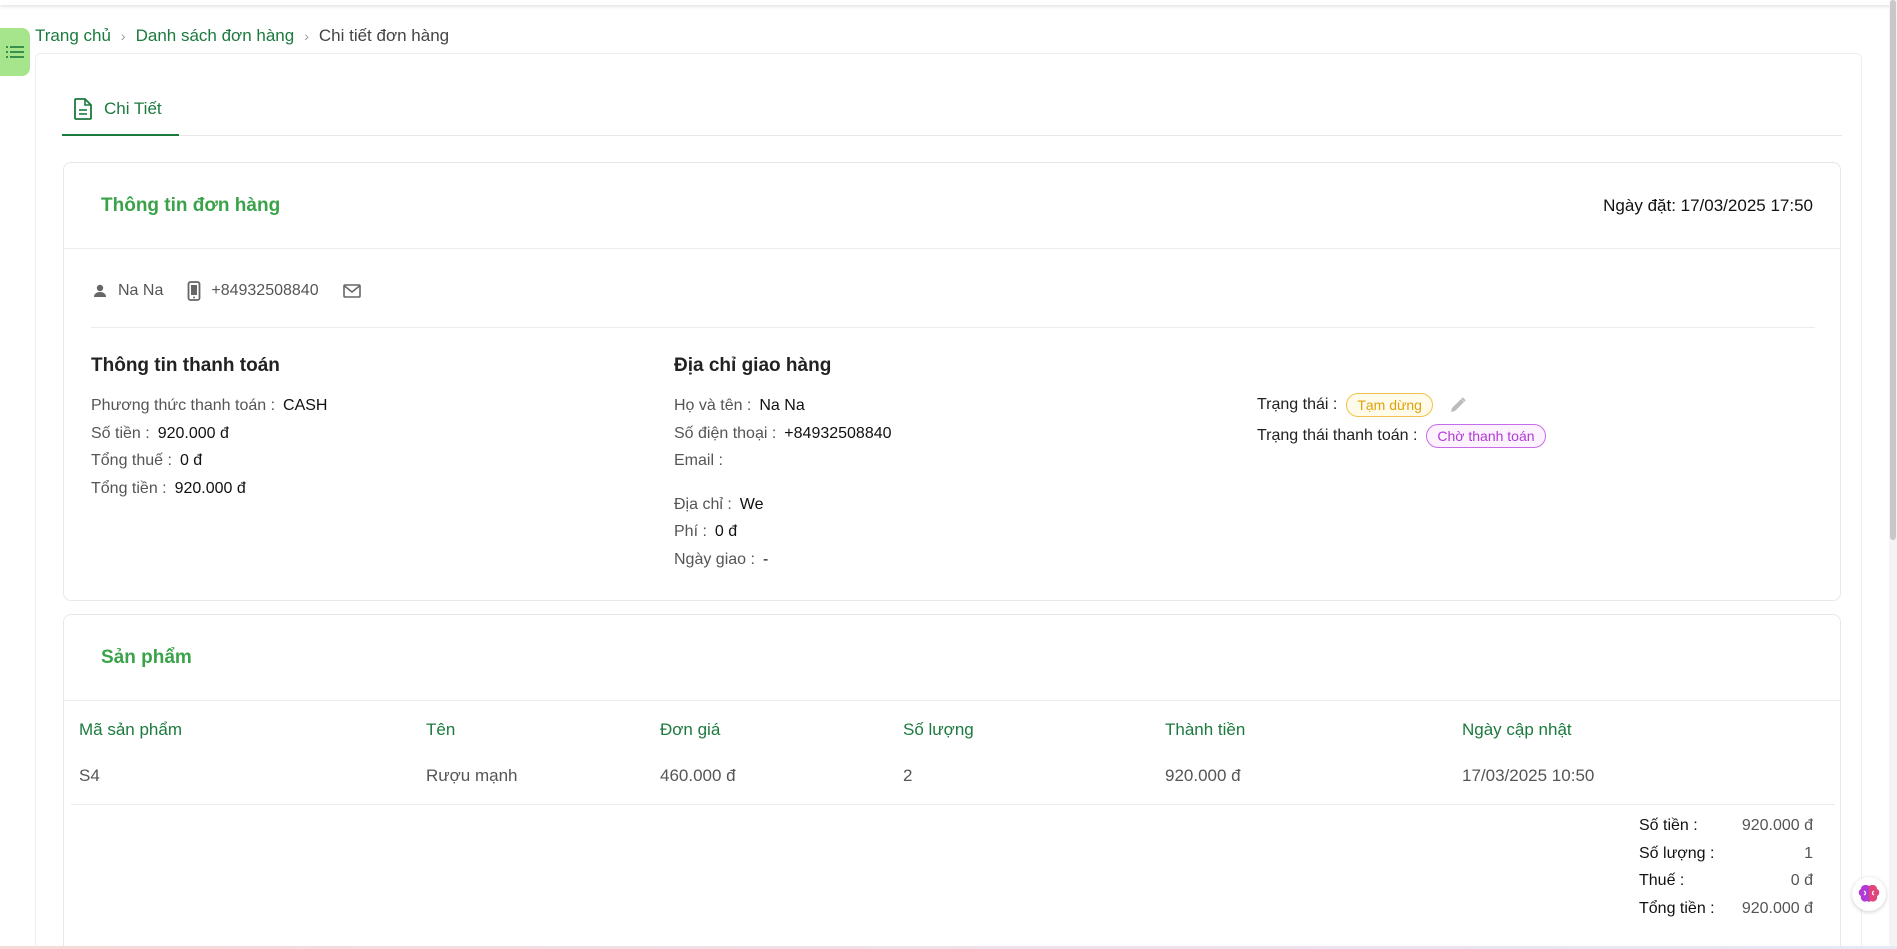 The image size is (1897, 949). Describe the element at coordinates (305, 405) in the screenshot. I see `payment-method-value: CASH` at that location.